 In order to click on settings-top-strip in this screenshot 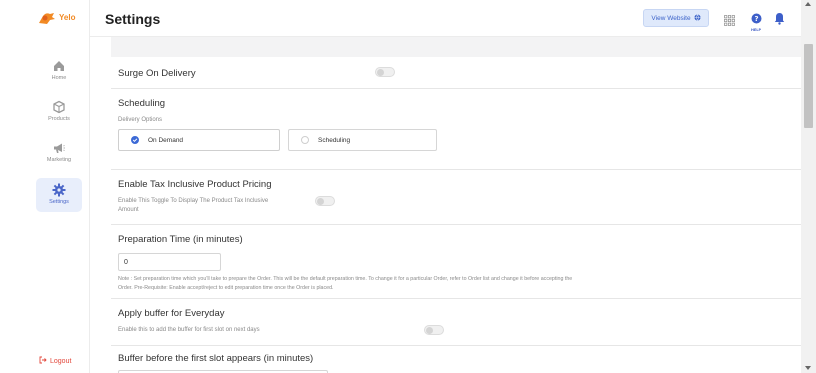, I will do `click(456, 47)`.